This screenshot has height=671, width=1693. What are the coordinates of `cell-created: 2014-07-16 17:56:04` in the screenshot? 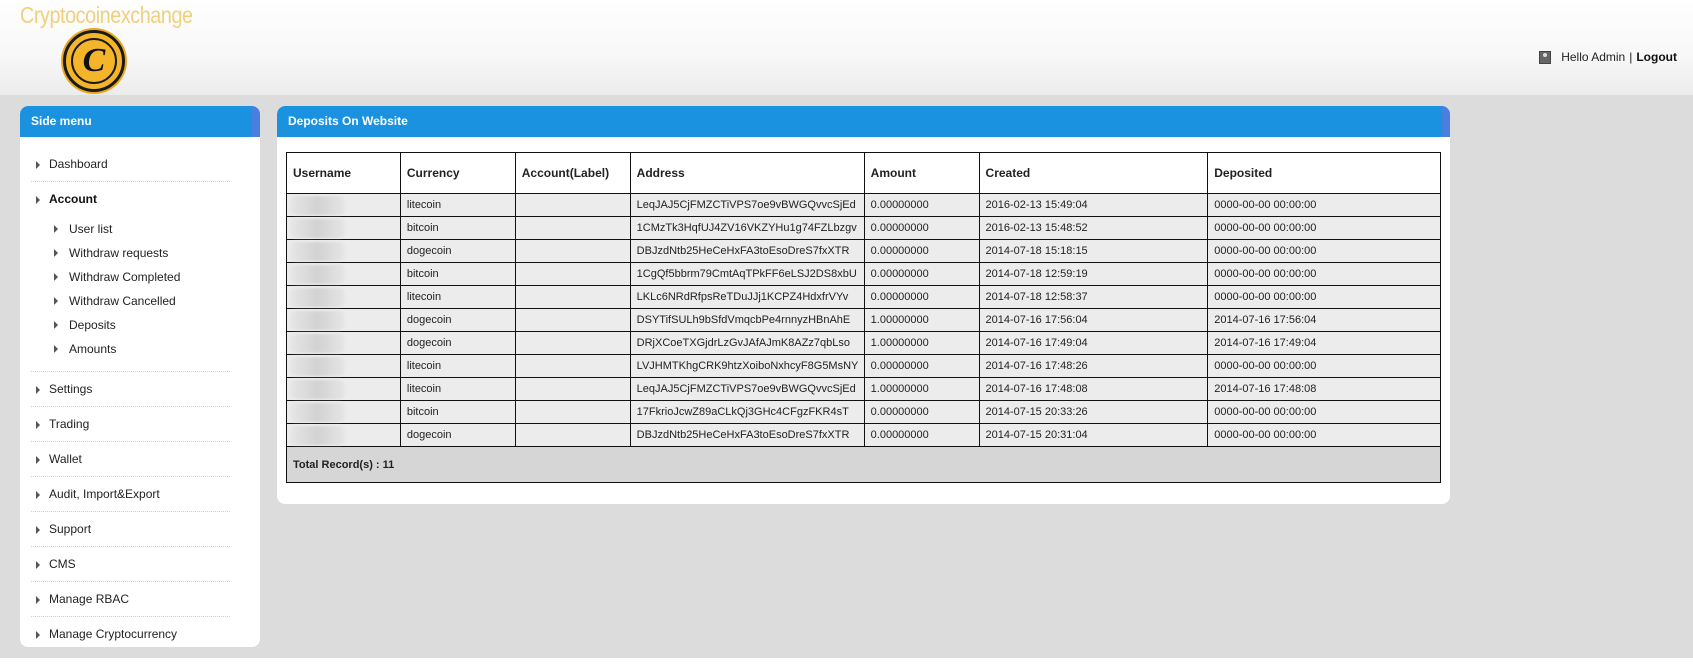 It's located at (1093, 320).